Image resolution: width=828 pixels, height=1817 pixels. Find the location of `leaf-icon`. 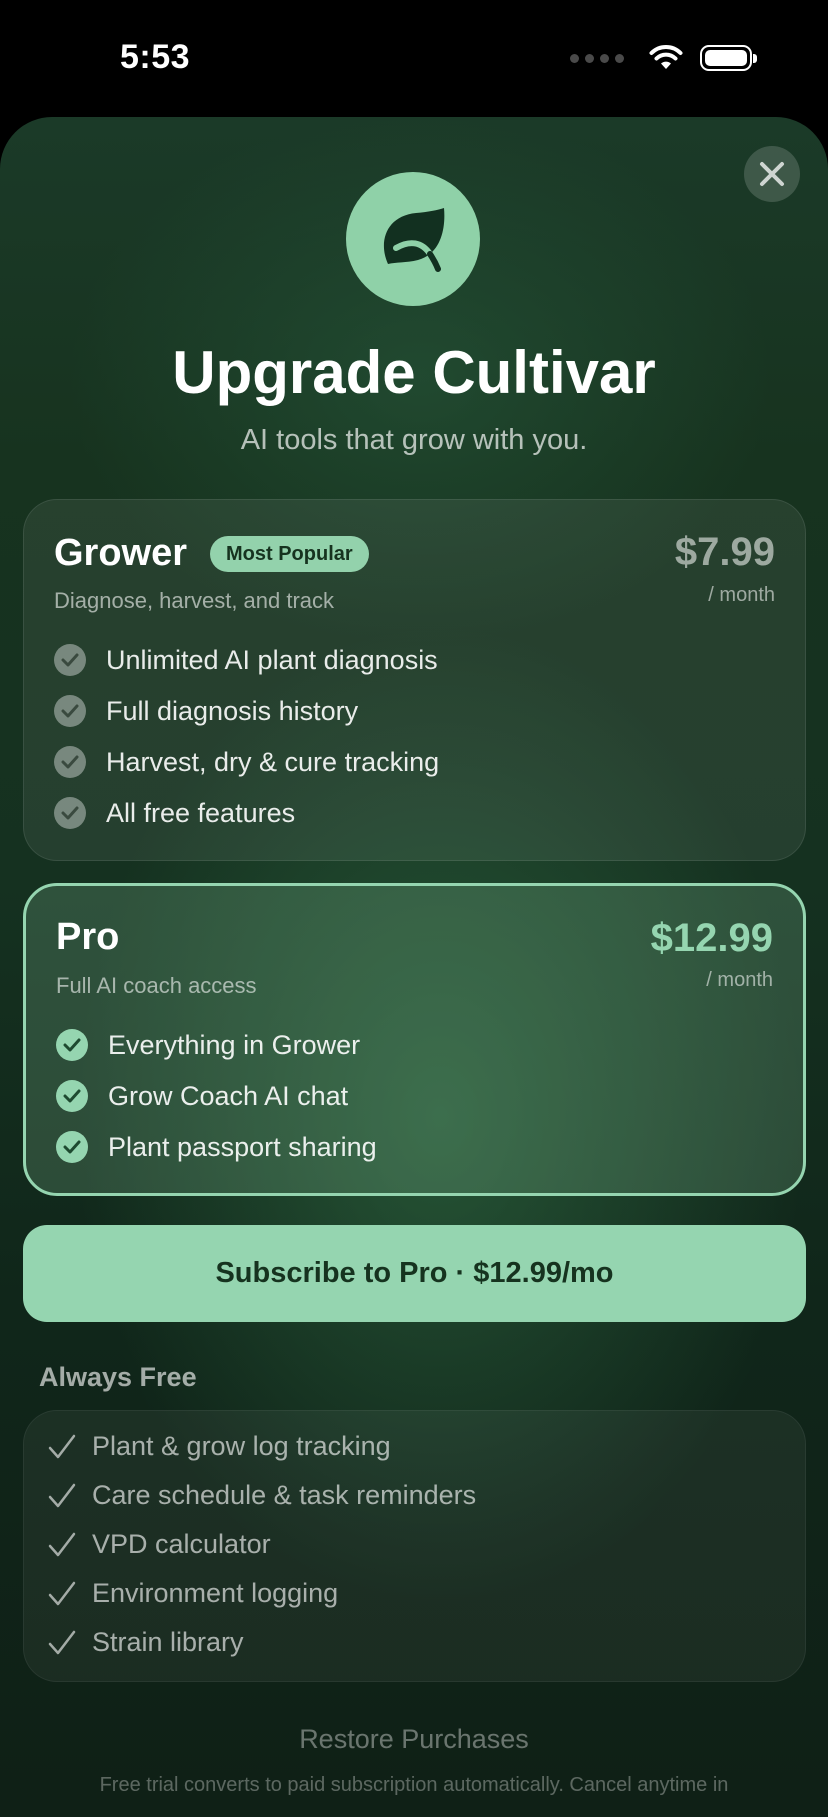

leaf-icon is located at coordinates (414, 240).